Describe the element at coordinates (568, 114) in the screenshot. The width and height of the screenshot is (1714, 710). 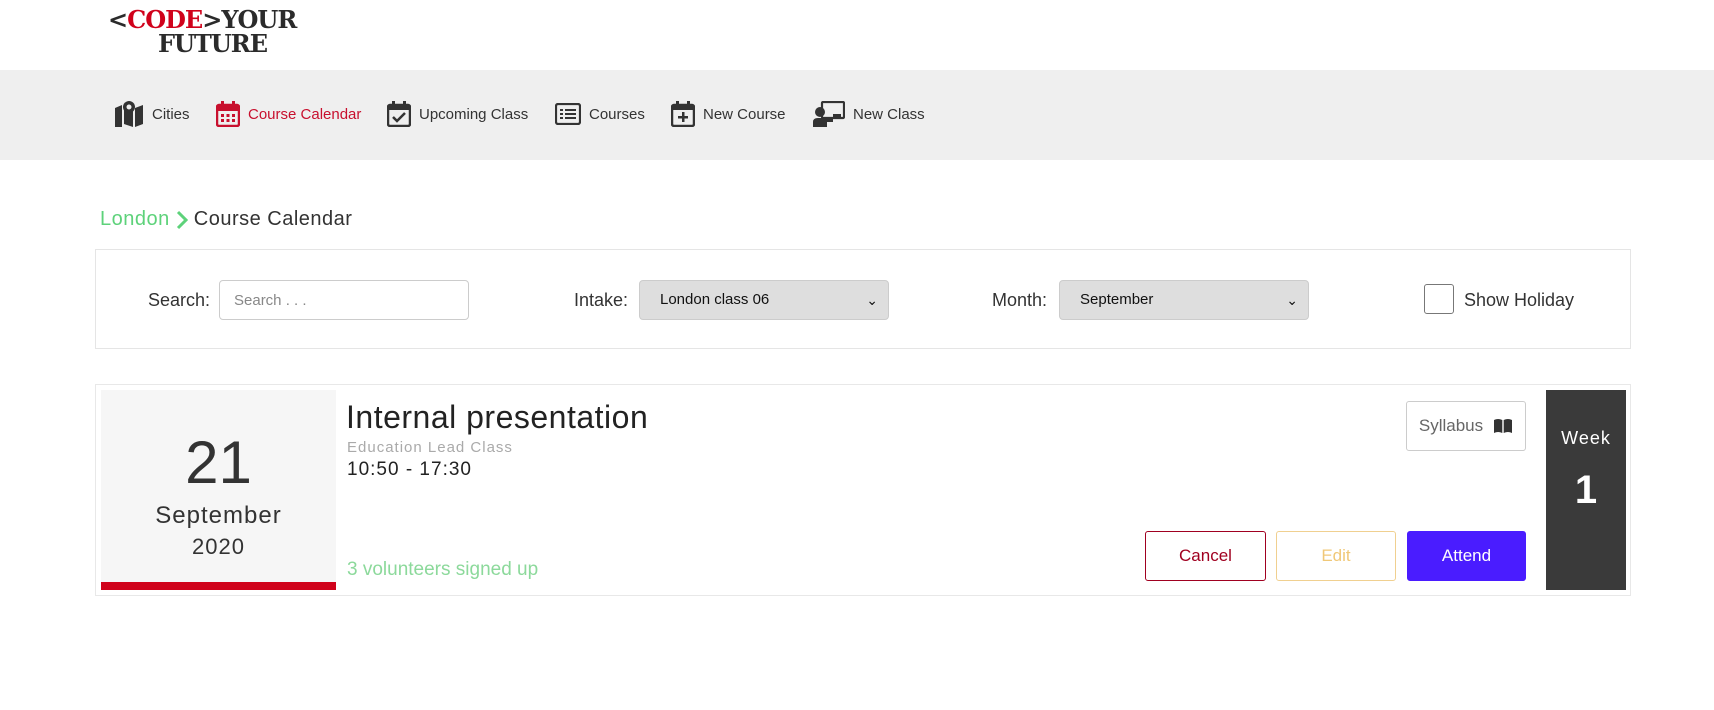
I see `list-icon` at that location.